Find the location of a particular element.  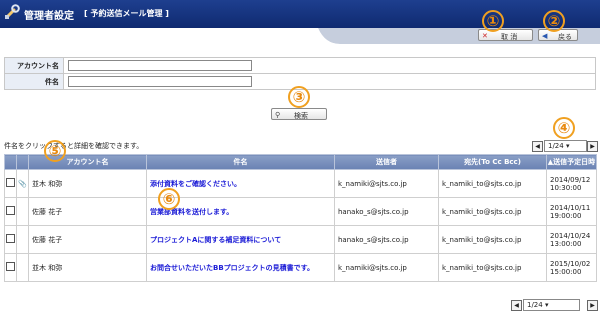

callout-marker-2: ② is located at coordinates (554, 21).